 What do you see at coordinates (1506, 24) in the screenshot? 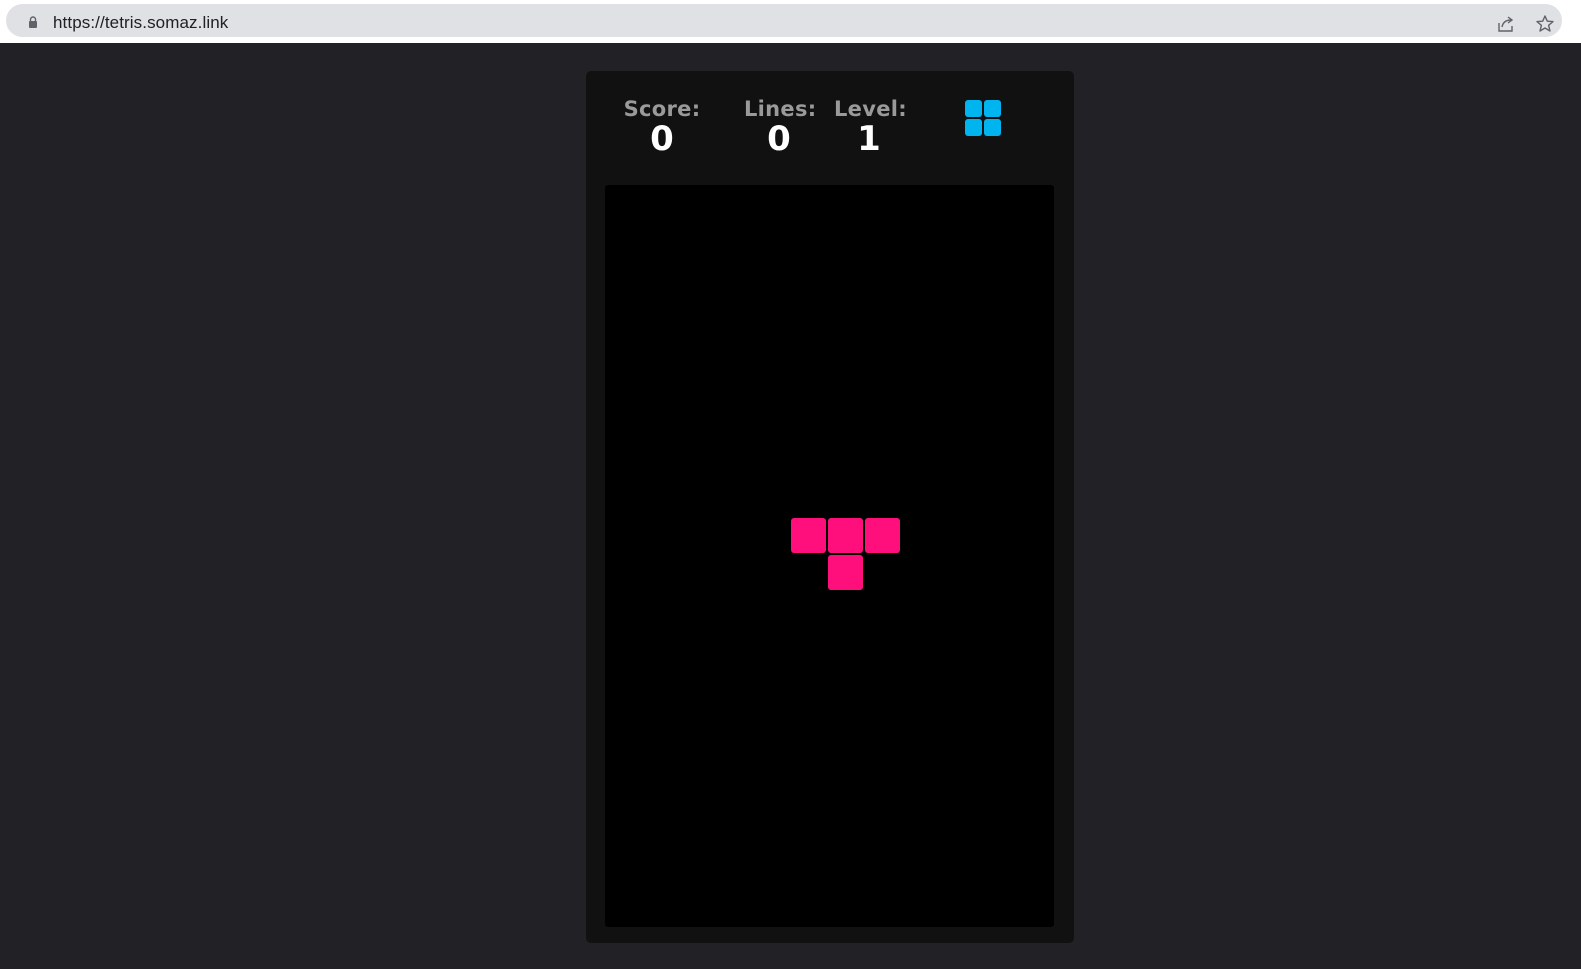
I see `share-icon` at bounding box center [1506, 24].